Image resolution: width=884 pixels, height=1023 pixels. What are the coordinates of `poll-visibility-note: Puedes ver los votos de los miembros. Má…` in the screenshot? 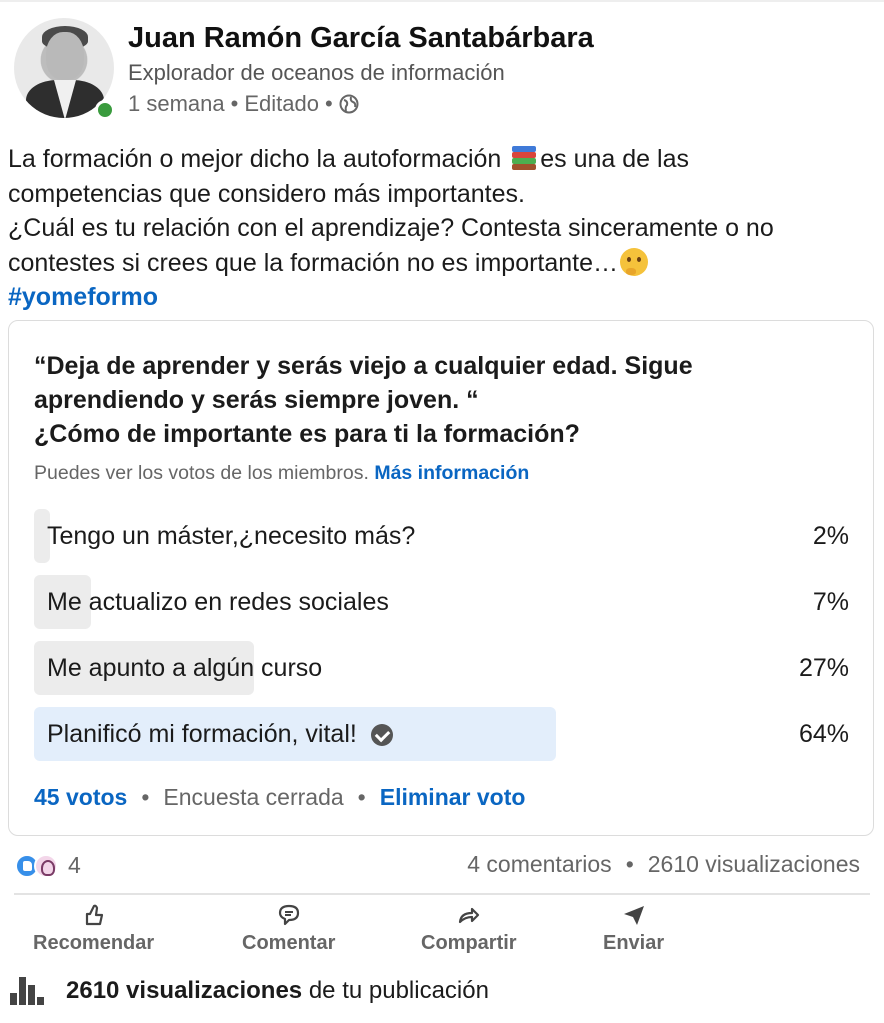 It's located at (281, 473).